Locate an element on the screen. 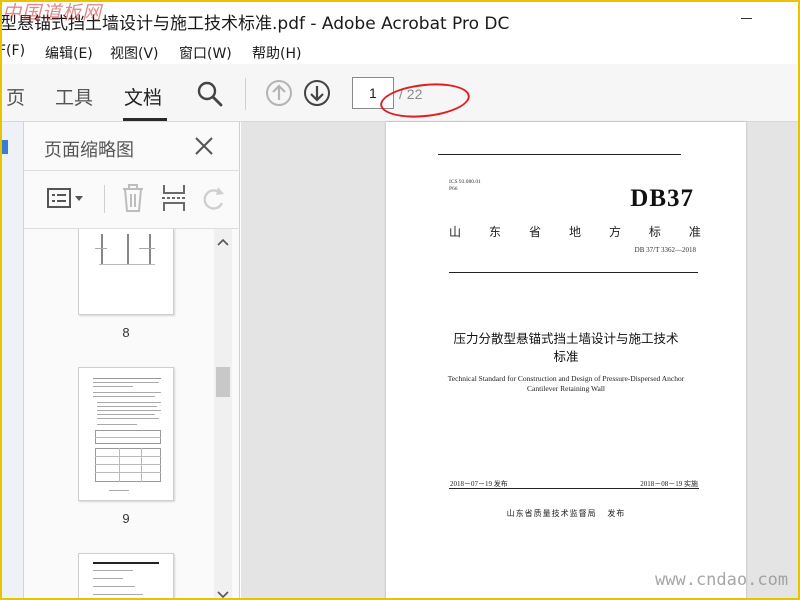 The width and height of the screenshot is (800, 600). thumbnail-table is located at coordinates (128, 465).